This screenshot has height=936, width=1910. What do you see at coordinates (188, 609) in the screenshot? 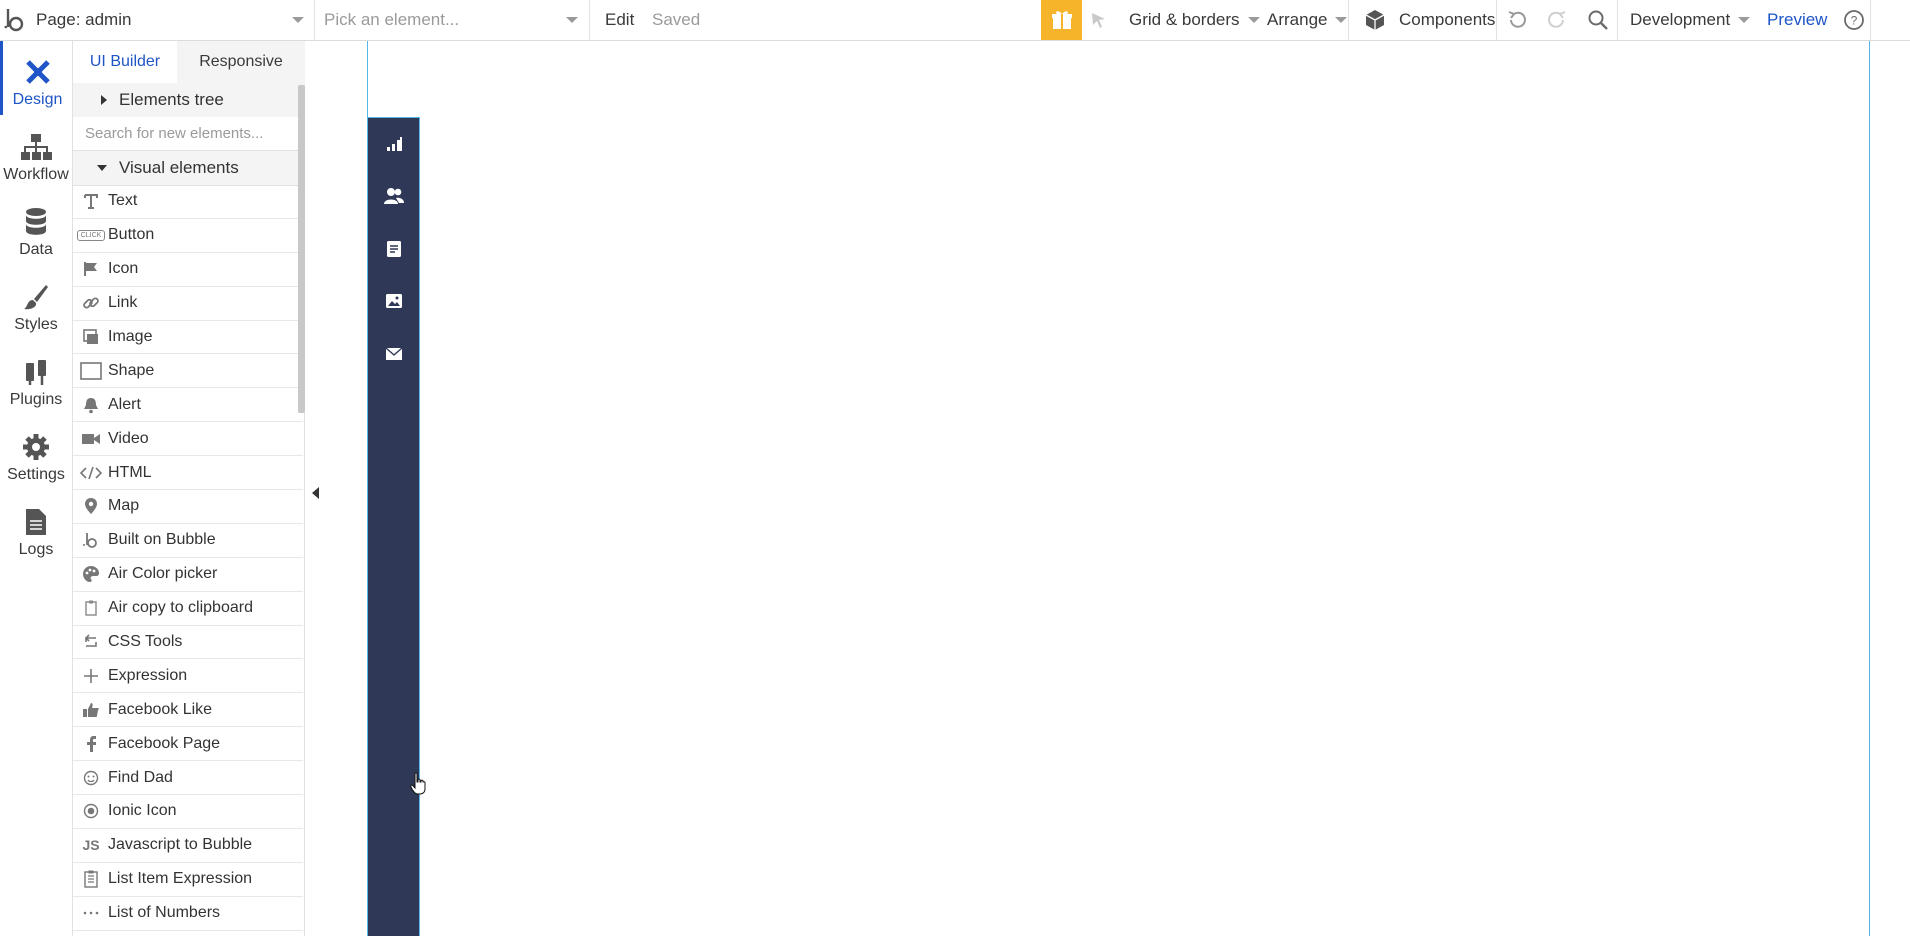
I see `element-air-copy-to-clipboard: Air copy to clipboard` at bounding box center [188, 609].